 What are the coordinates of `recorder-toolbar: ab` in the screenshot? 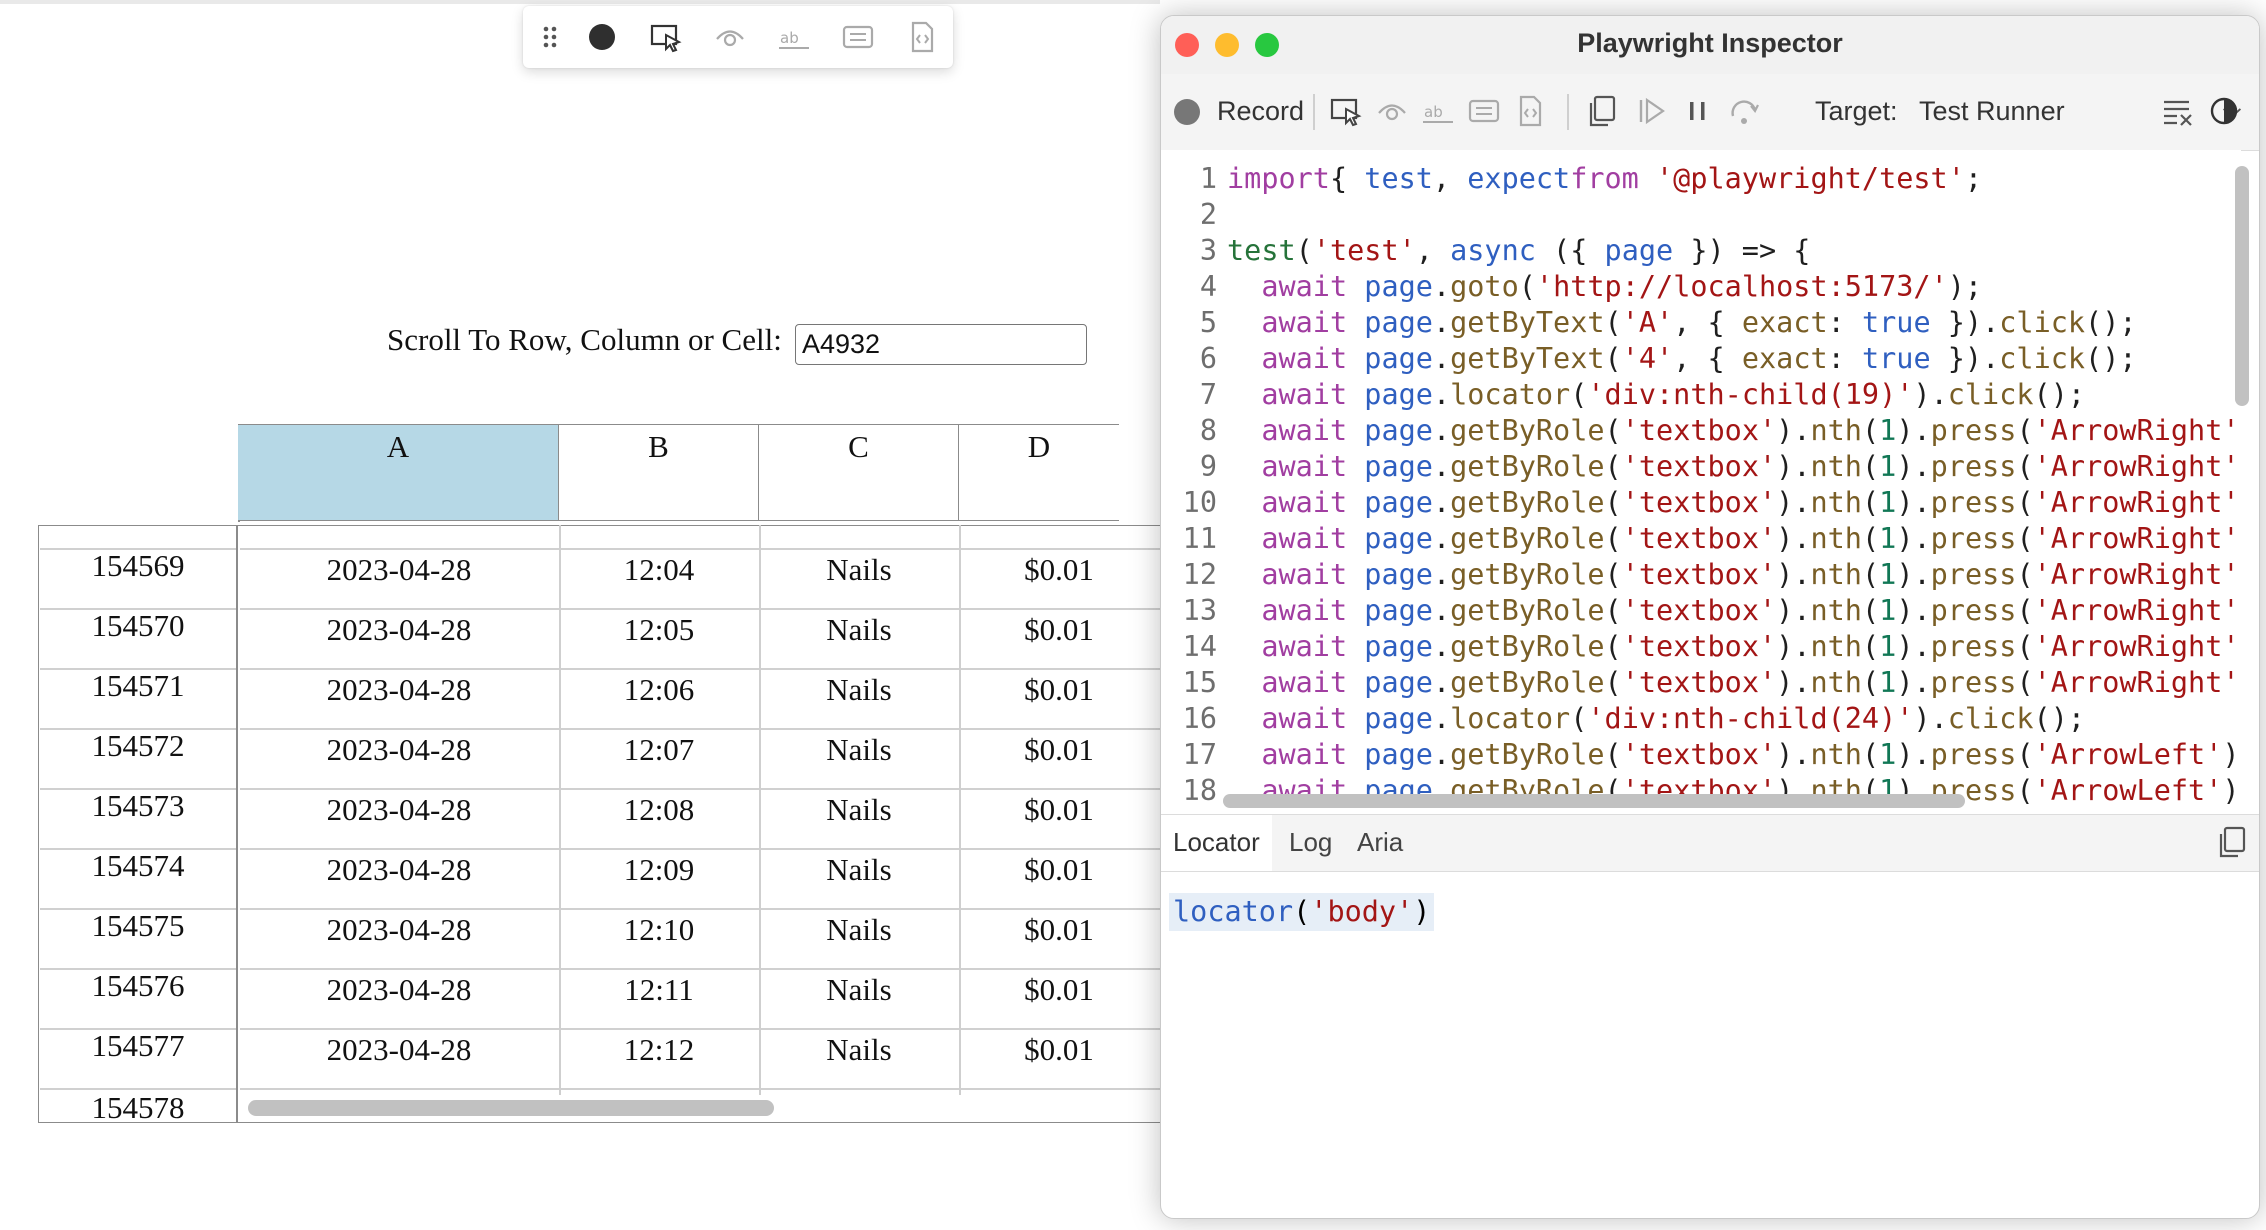 It's located at (738, 37).